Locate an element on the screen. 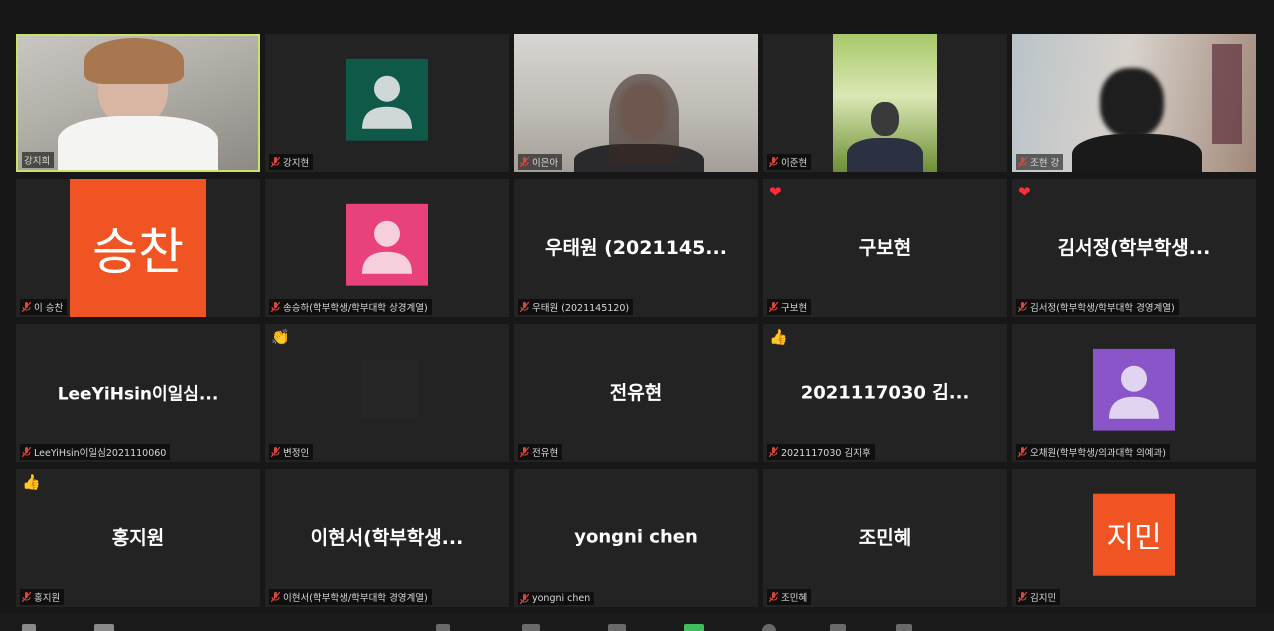  video-tile-13: 👍 2021117030 김... 2021117030 김지후 is located at coordinates (885, 393).